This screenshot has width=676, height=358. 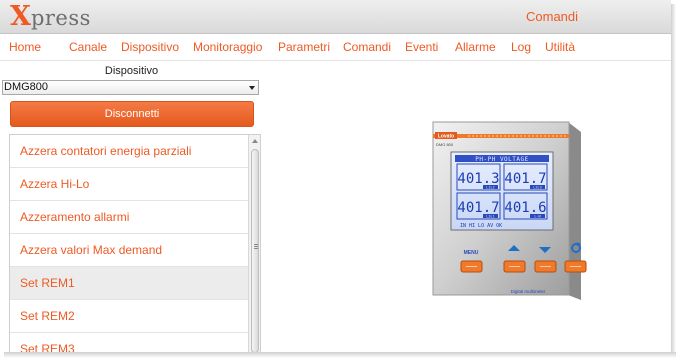 What do you see at coordinates (20, 16) in the screenshot?
I see `logo-x-letter: X` at bounding box center [20, 16].